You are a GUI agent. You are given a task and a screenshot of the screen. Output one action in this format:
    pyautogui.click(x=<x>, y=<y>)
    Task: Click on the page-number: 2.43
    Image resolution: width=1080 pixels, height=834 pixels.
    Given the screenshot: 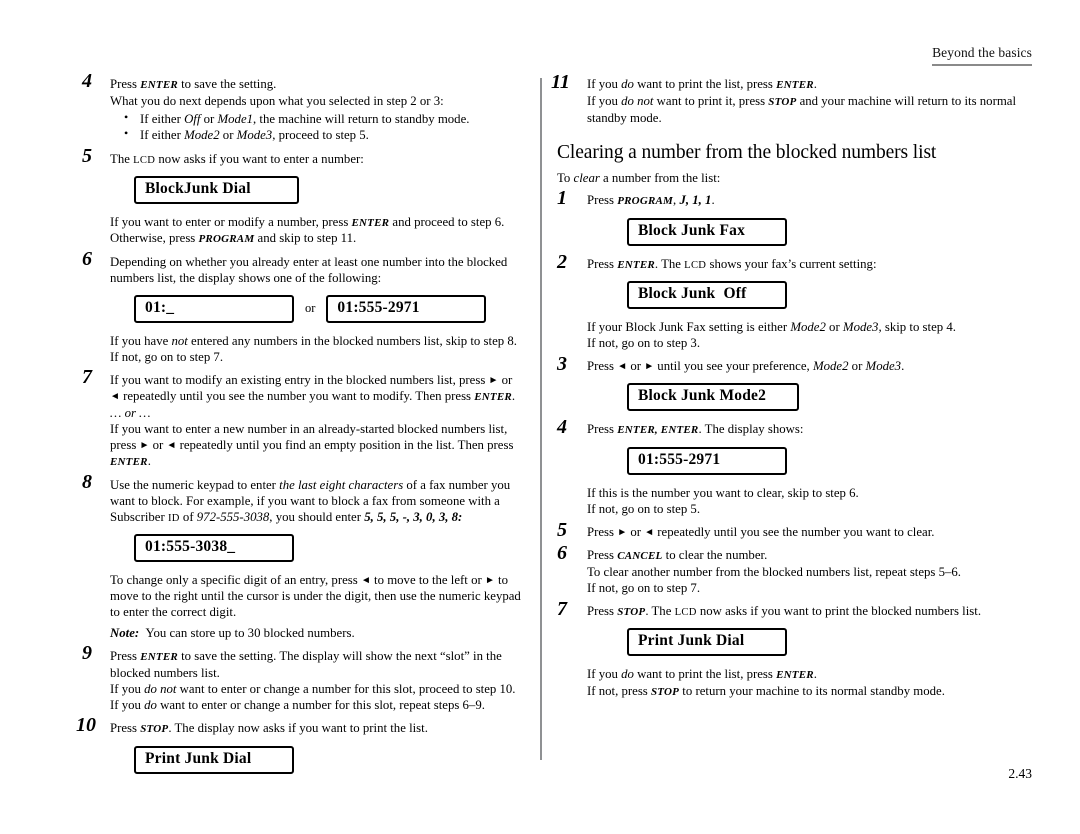 What is the action you would take?
    pyautogui.click(x=1020, y=773)
    